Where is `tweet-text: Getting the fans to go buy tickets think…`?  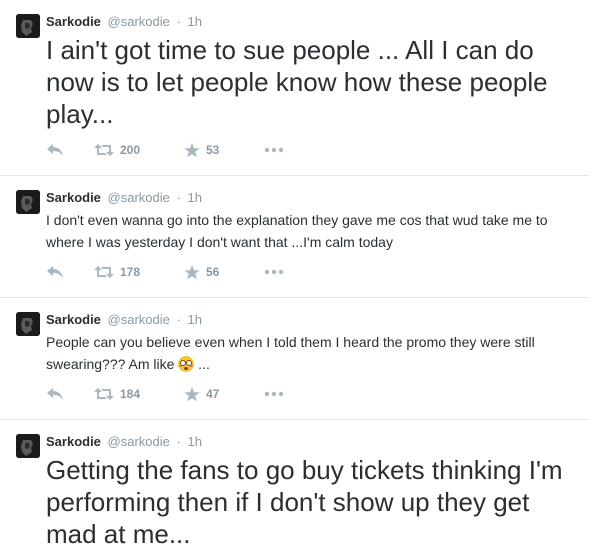 tweet-text: Getting the fans to go buy tickets think… is located at coordinates (304, 502).